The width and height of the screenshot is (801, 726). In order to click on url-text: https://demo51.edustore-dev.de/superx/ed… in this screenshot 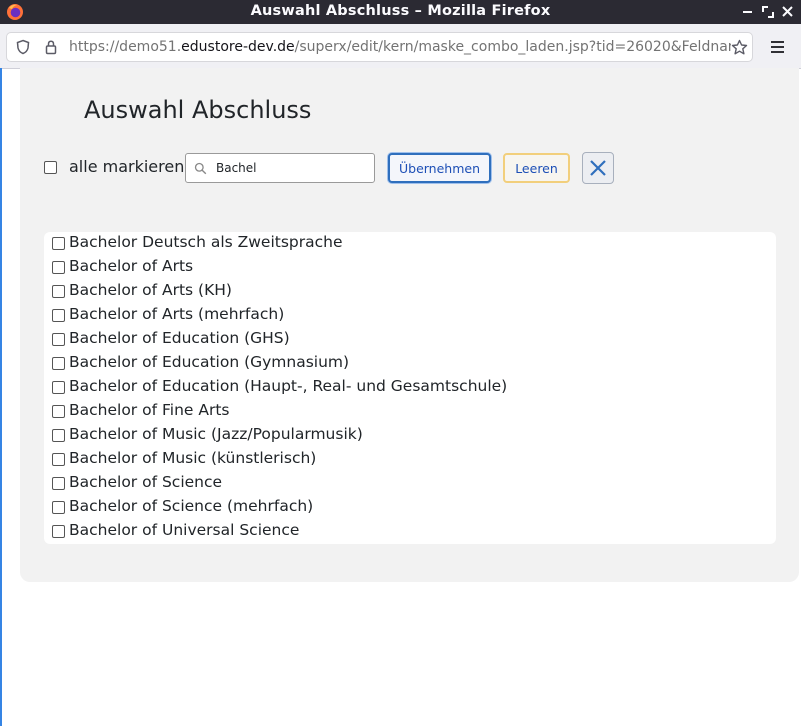, I will do `click(400, 48)`.